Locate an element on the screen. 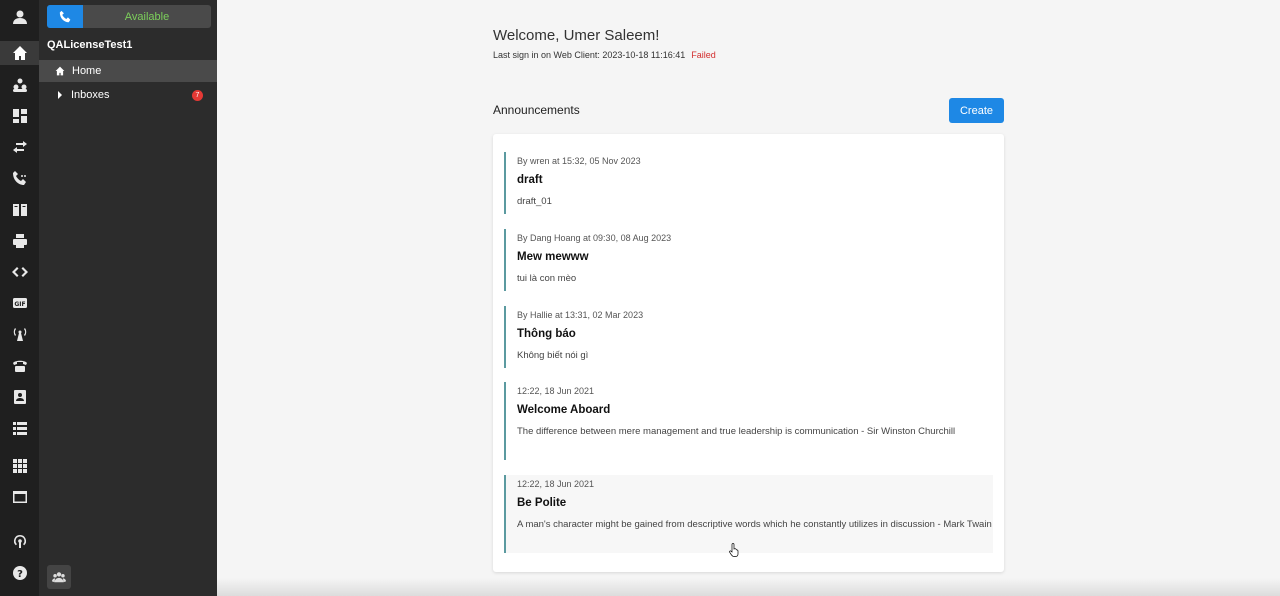 This screenshot has height=596, width=1280. announcement-meta: By wren at 15:32, 05 Nov 2023 is located at coordinates (579, 161).